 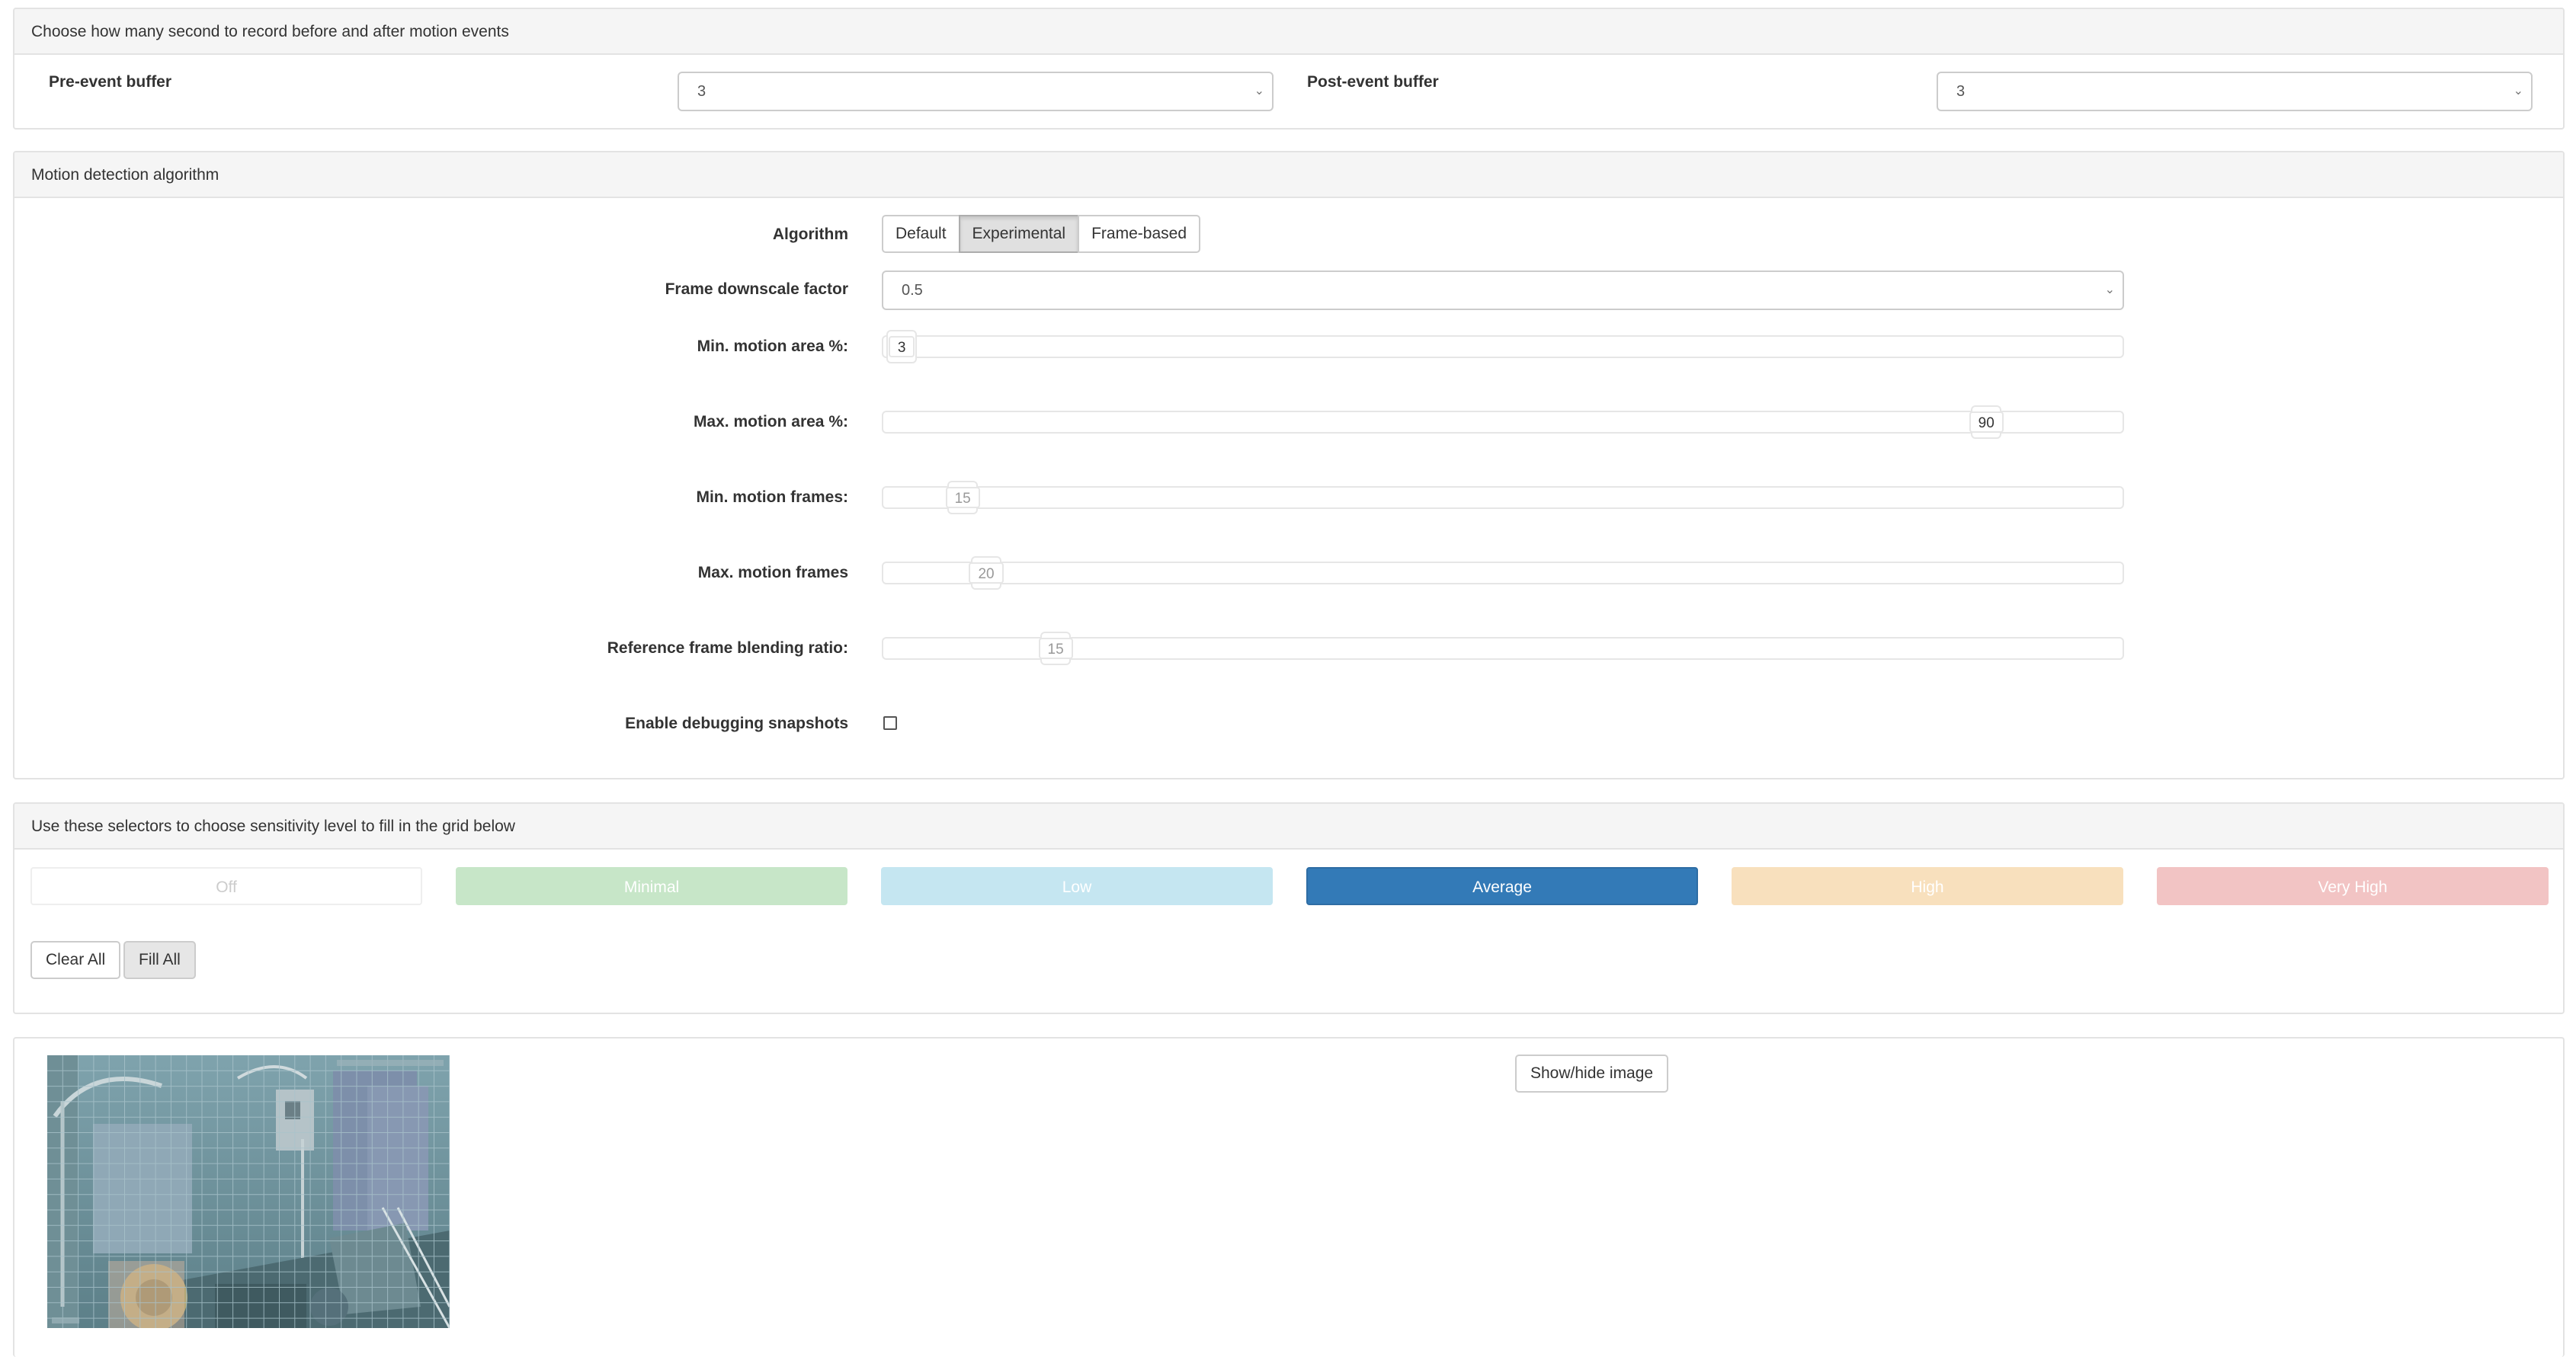 I want to click on algorithm-experimental-button: Experimental, so click(x=1019, y=234).